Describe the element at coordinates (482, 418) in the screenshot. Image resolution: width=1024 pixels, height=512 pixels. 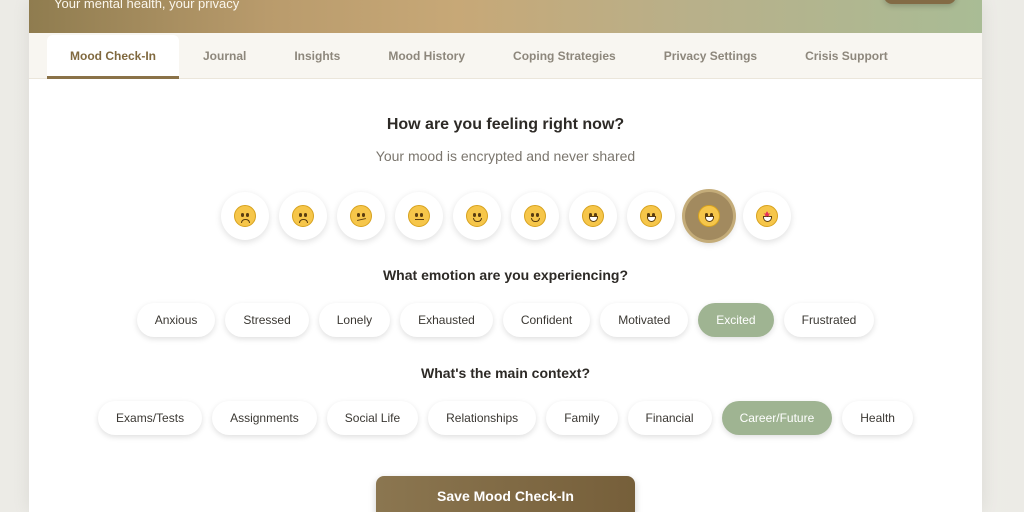
I see `context-chip-relationships: Relationships` at that location.